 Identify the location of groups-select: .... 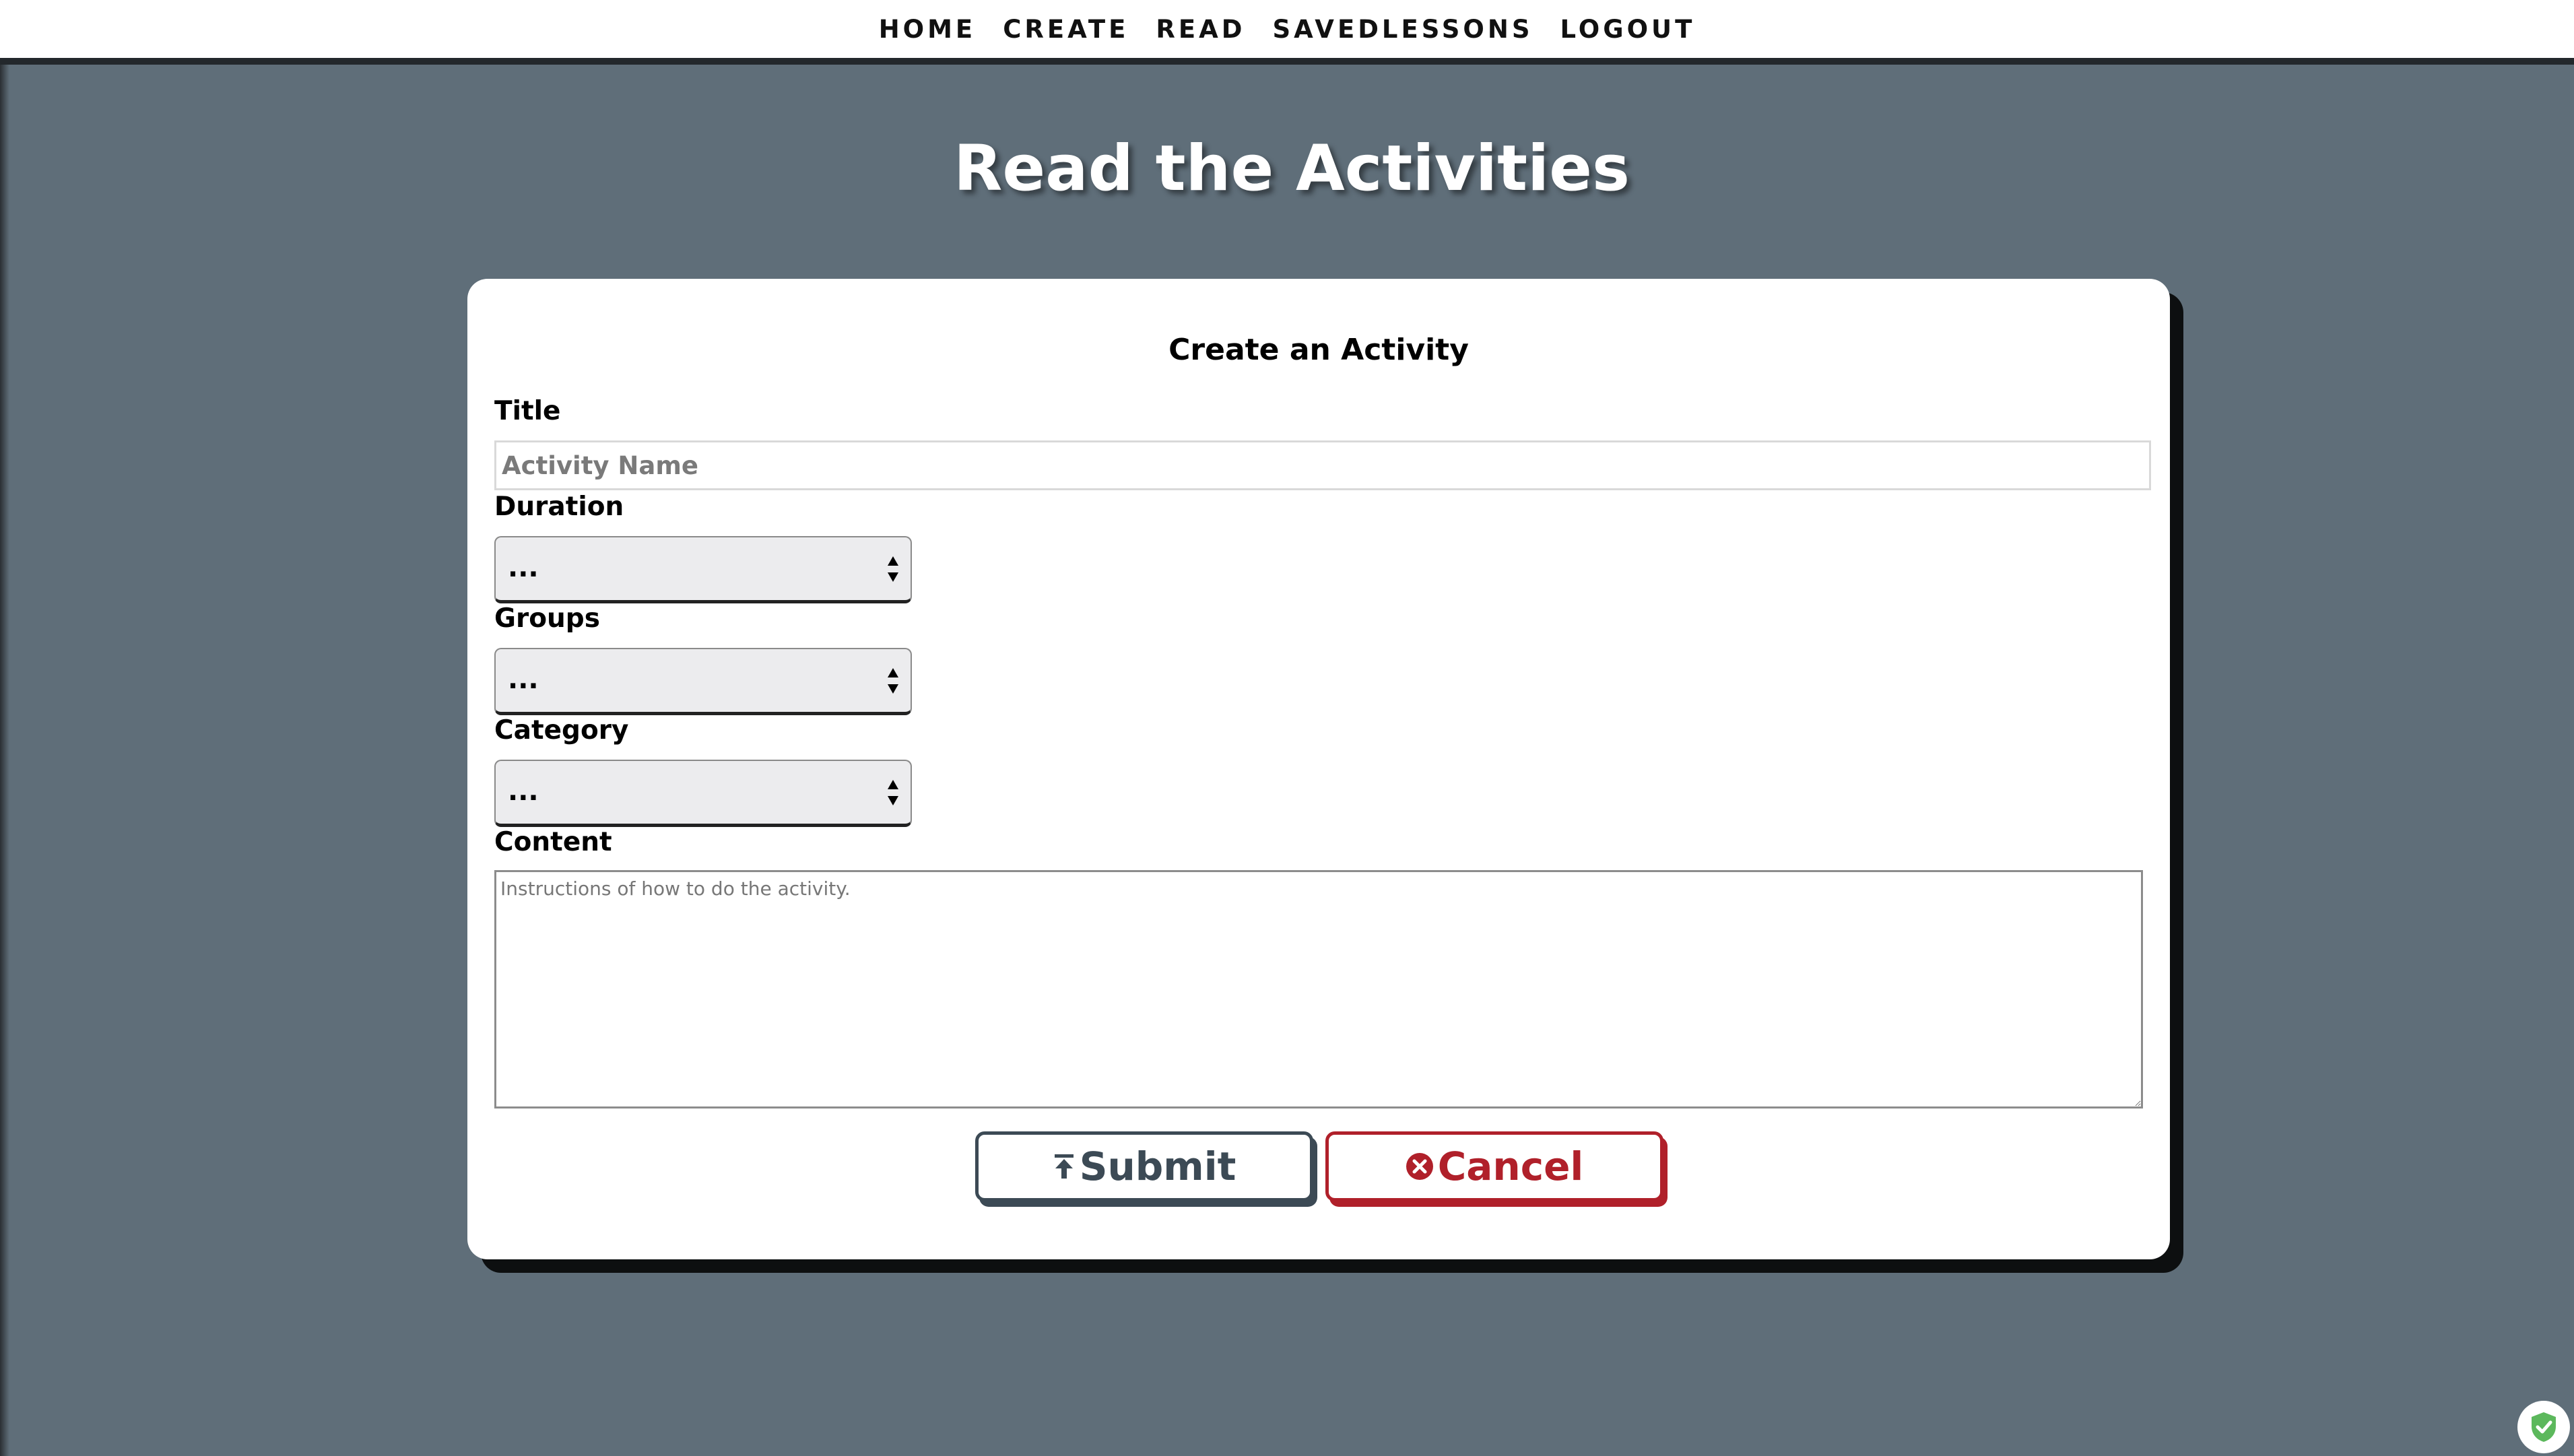
(703, 681).